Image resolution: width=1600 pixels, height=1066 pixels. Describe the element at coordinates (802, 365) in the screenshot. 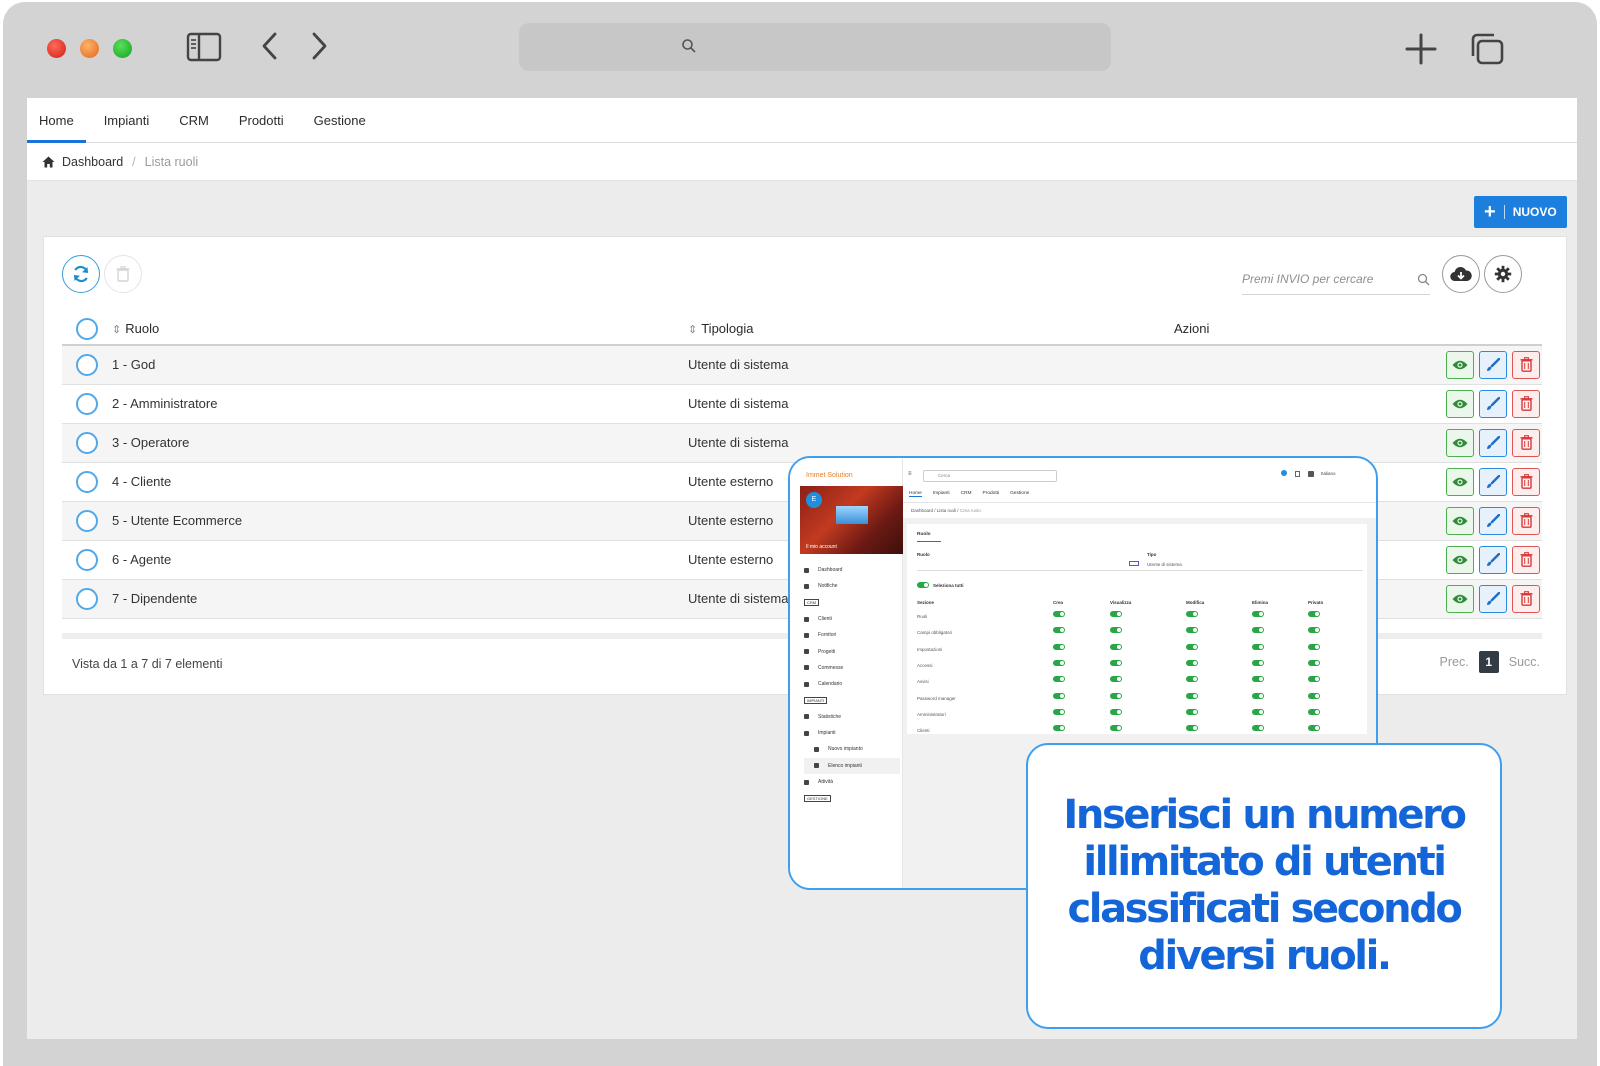

I see `table-row: 1 - God Utente di sistema` at that location.